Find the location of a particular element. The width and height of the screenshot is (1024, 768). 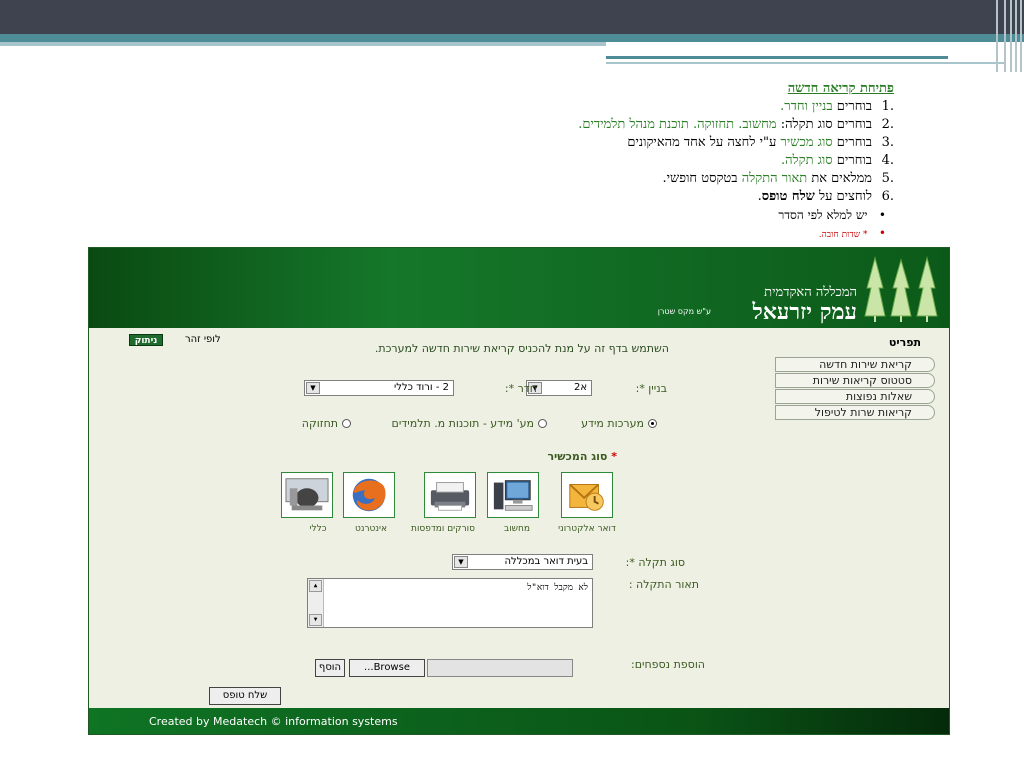

general-icon is located at coordinates (307, 495).